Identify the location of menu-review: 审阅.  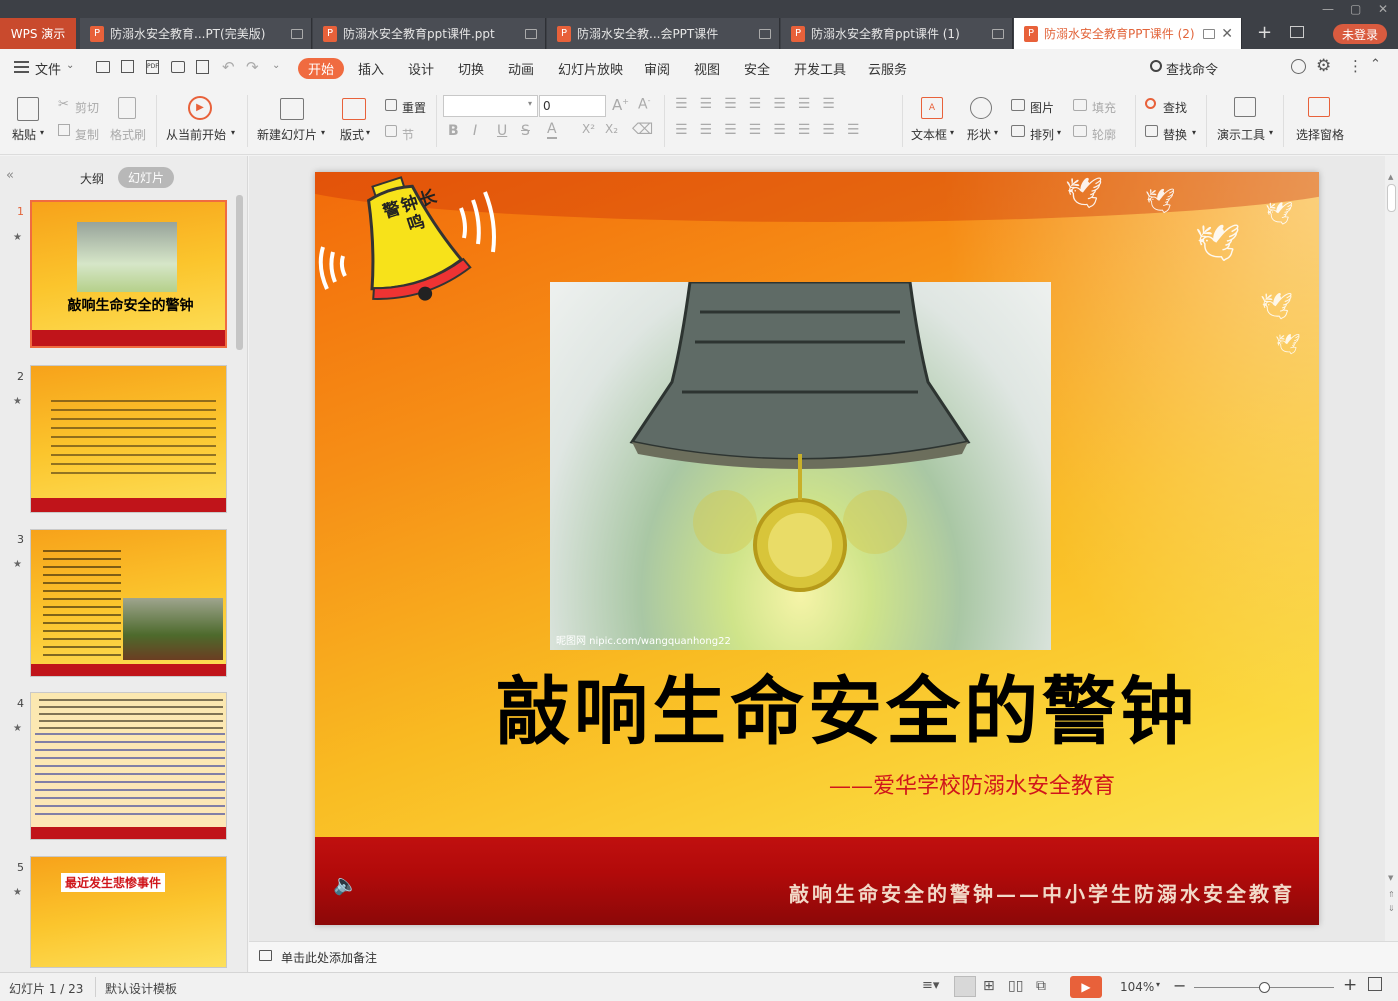
(657, 68).